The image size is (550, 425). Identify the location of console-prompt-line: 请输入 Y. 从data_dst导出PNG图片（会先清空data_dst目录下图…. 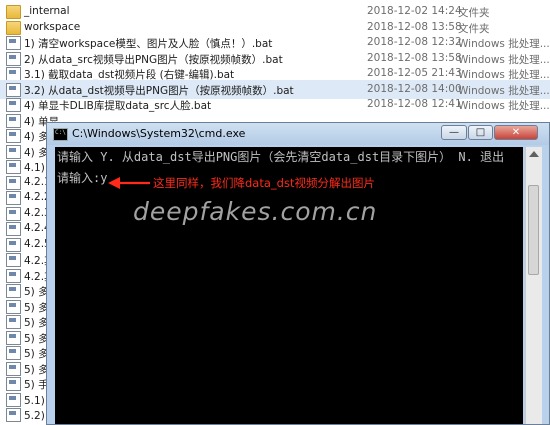
(281, 157).